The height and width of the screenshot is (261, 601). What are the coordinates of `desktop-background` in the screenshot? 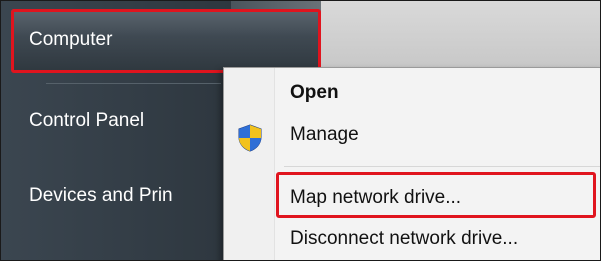 It's located at (459, 34).